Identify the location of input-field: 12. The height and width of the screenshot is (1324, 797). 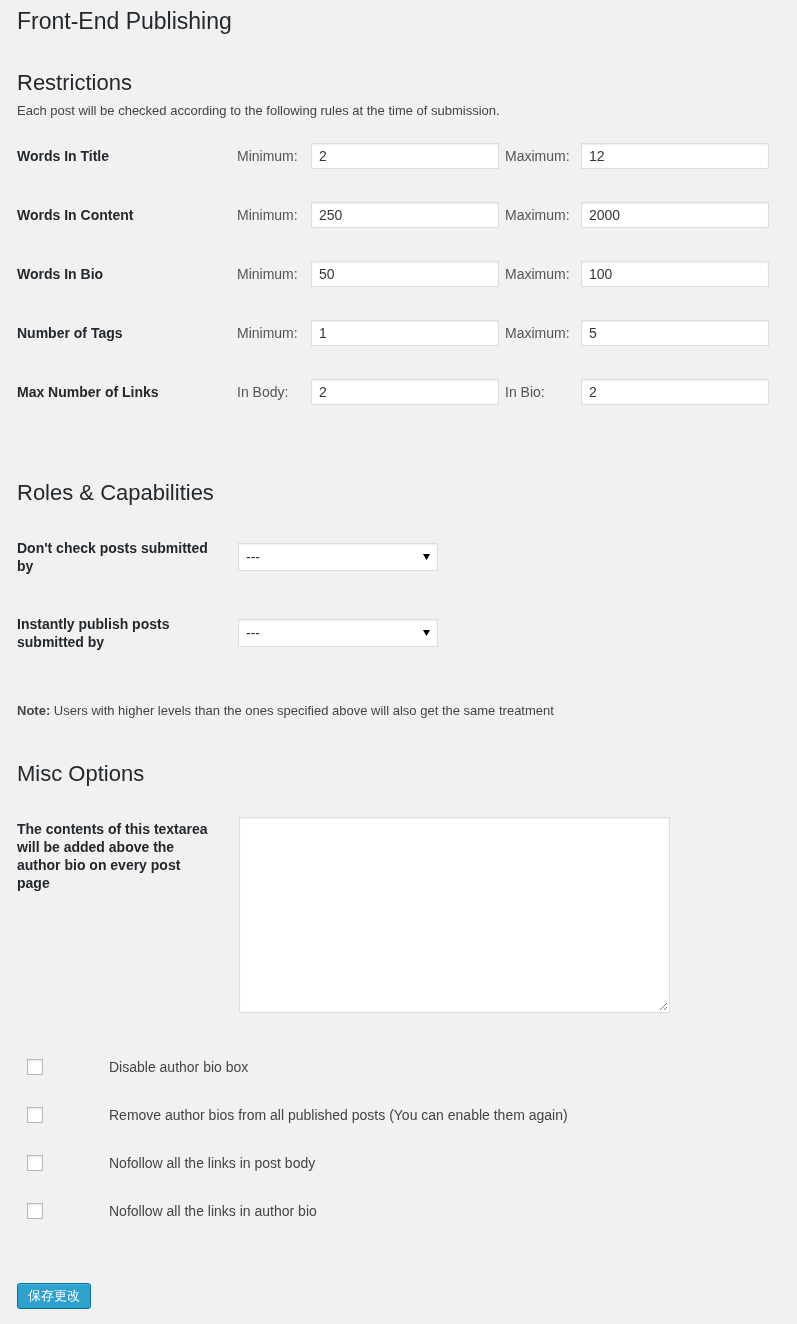
(675, 156).